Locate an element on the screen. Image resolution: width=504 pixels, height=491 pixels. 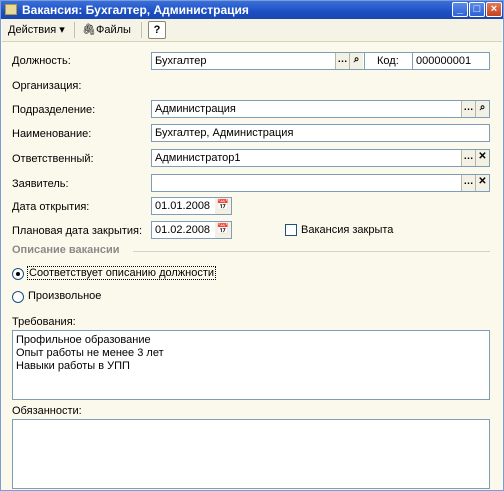
files-button: Файлы is located at coordinates (113, 30).